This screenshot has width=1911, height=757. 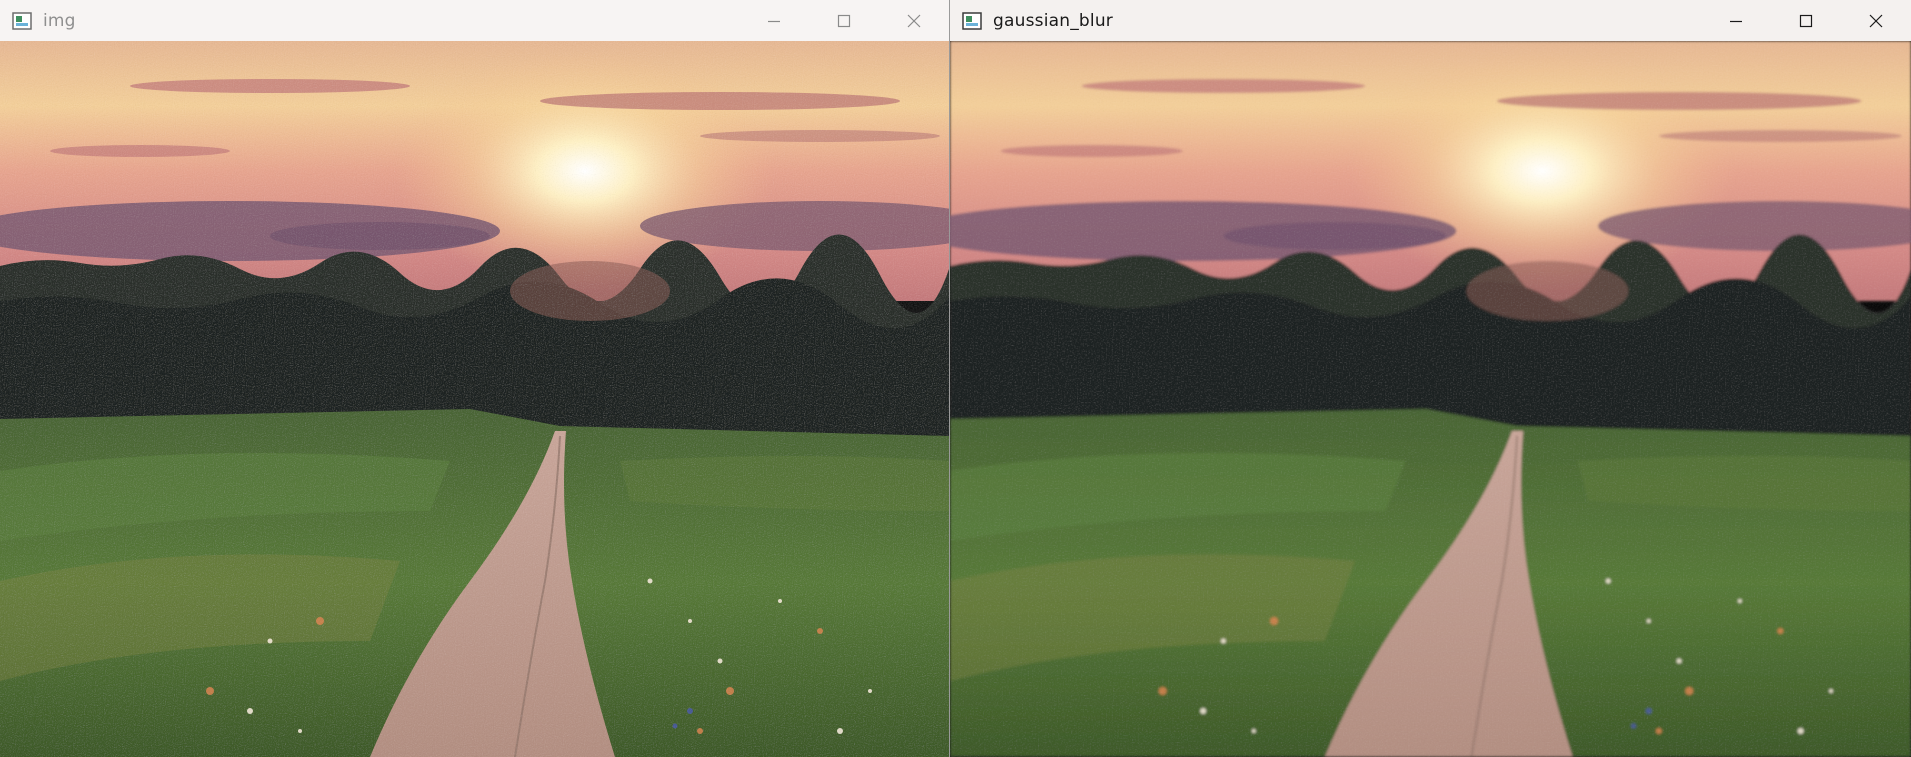 I want to click on window-title: img, so click(x=59, y=20).